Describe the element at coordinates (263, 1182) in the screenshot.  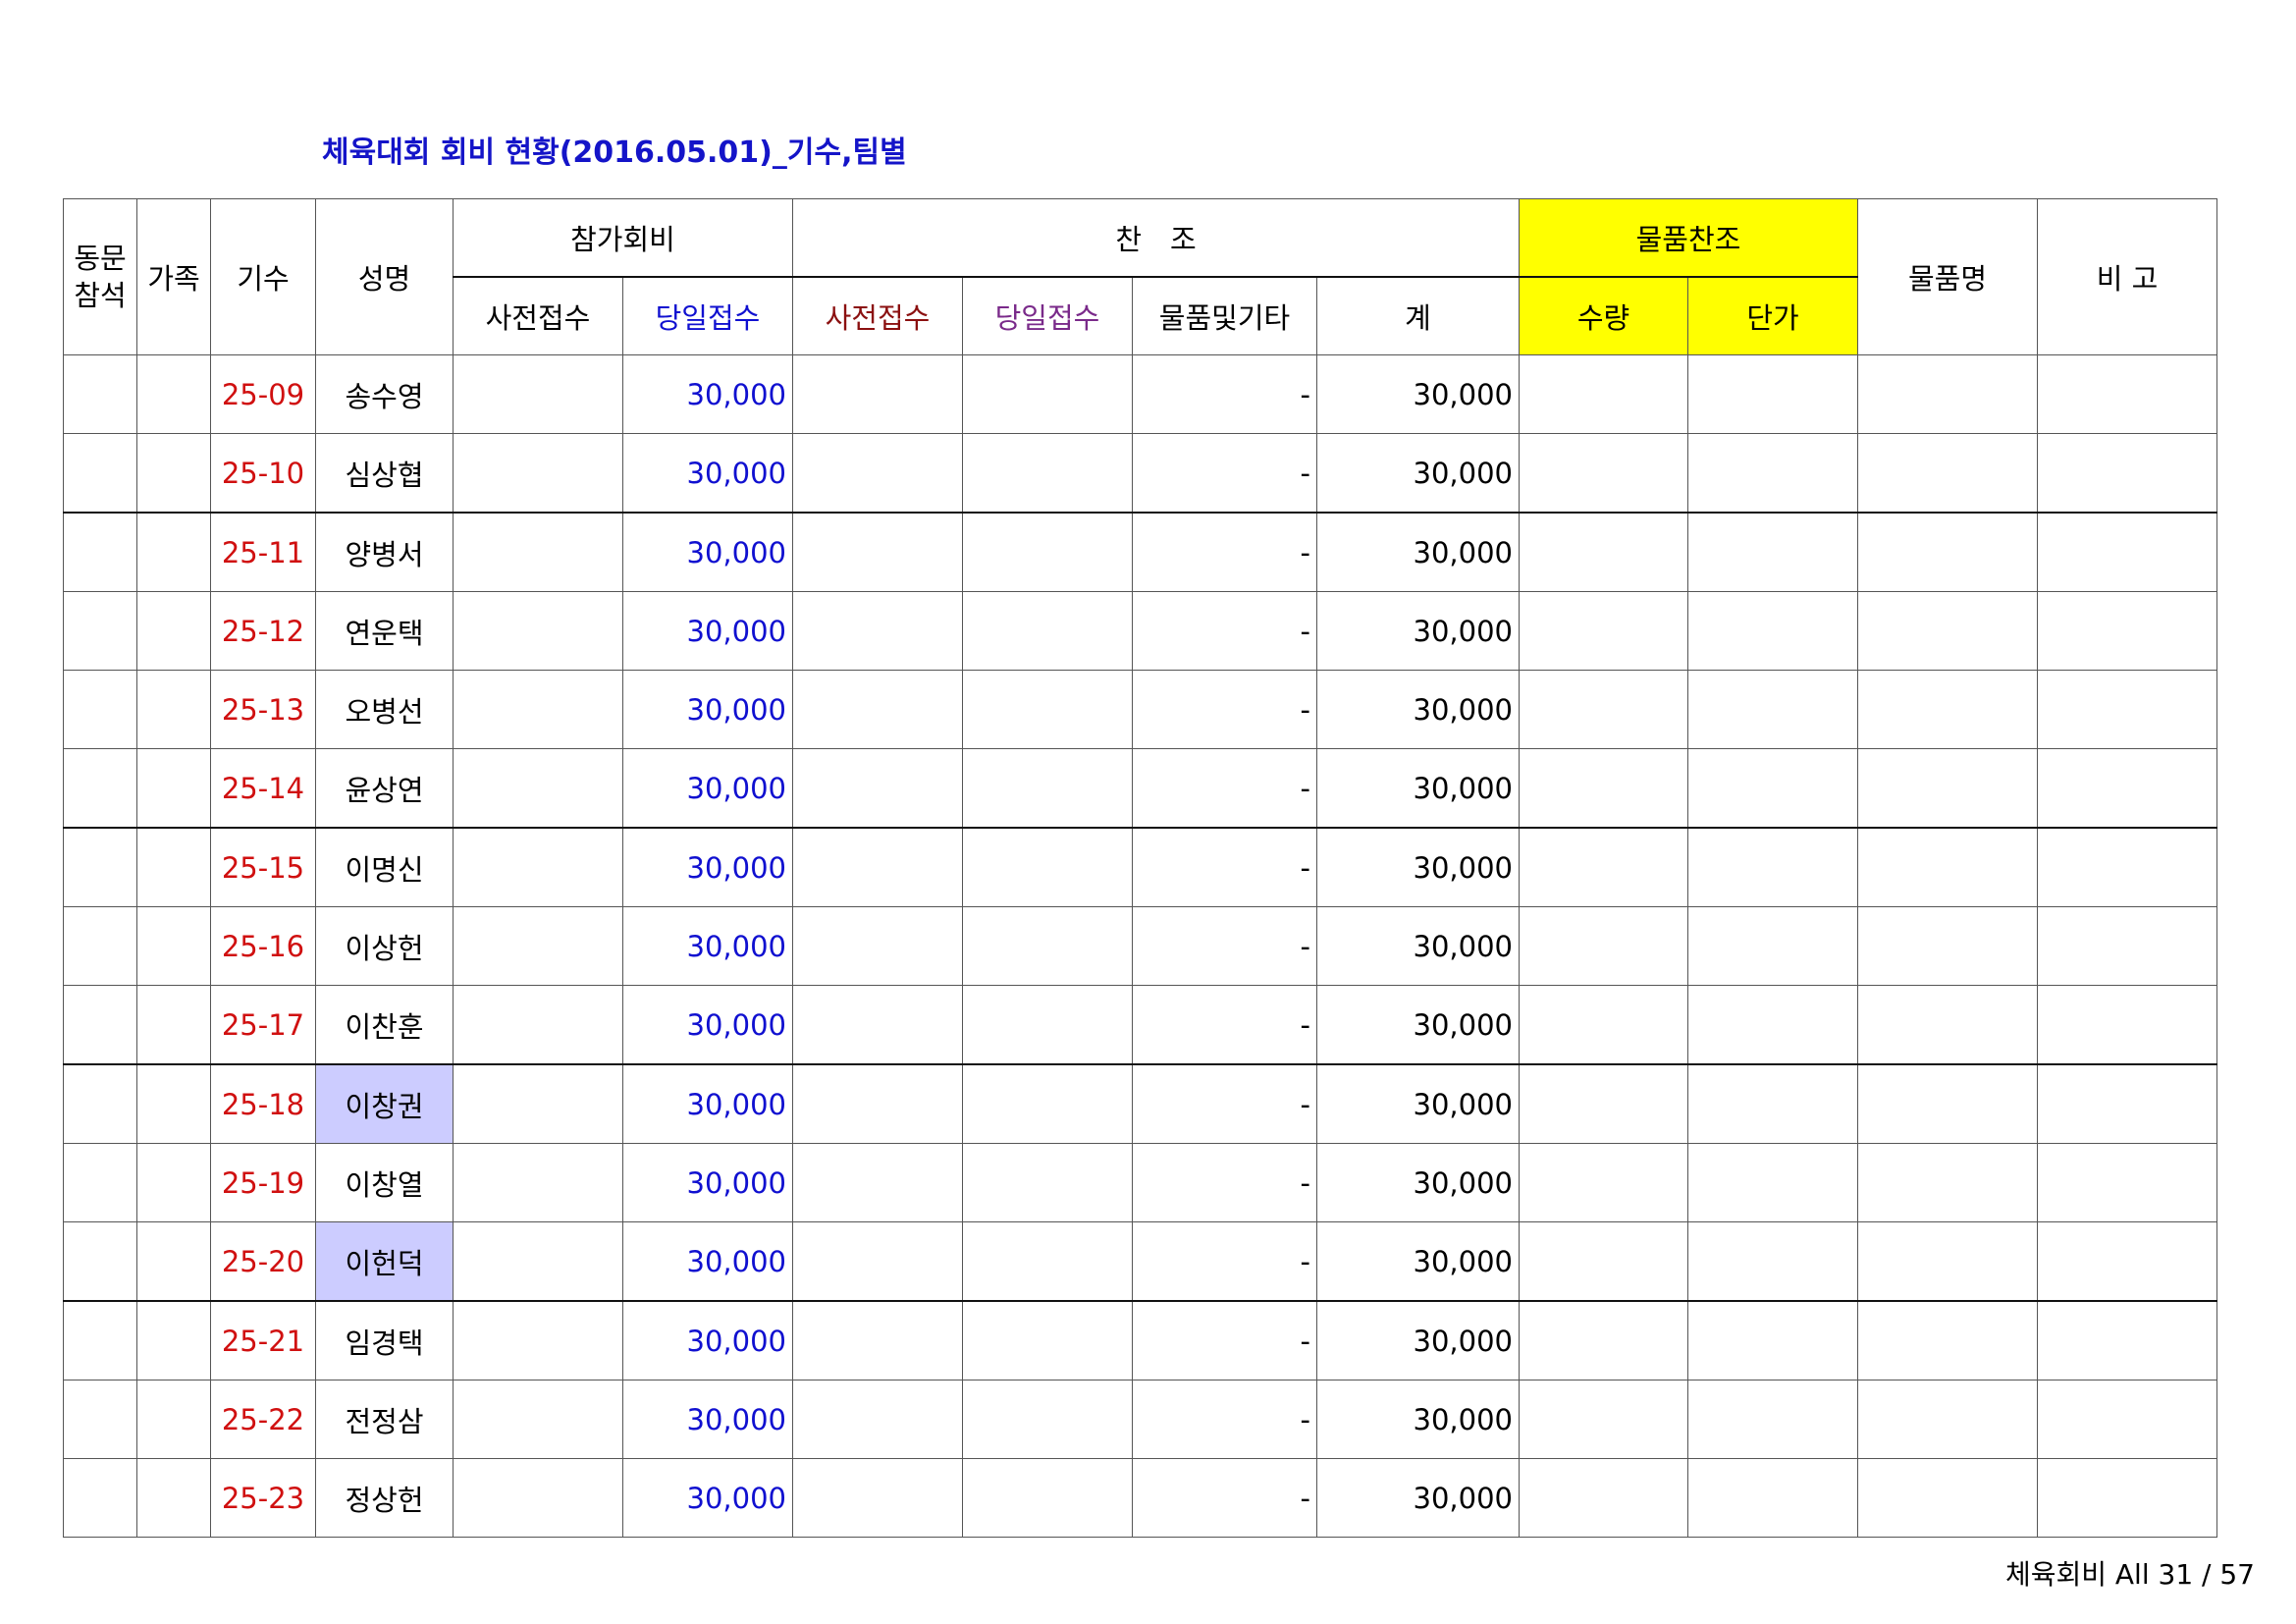
I see `cell-cohort: 25-19` at that location.